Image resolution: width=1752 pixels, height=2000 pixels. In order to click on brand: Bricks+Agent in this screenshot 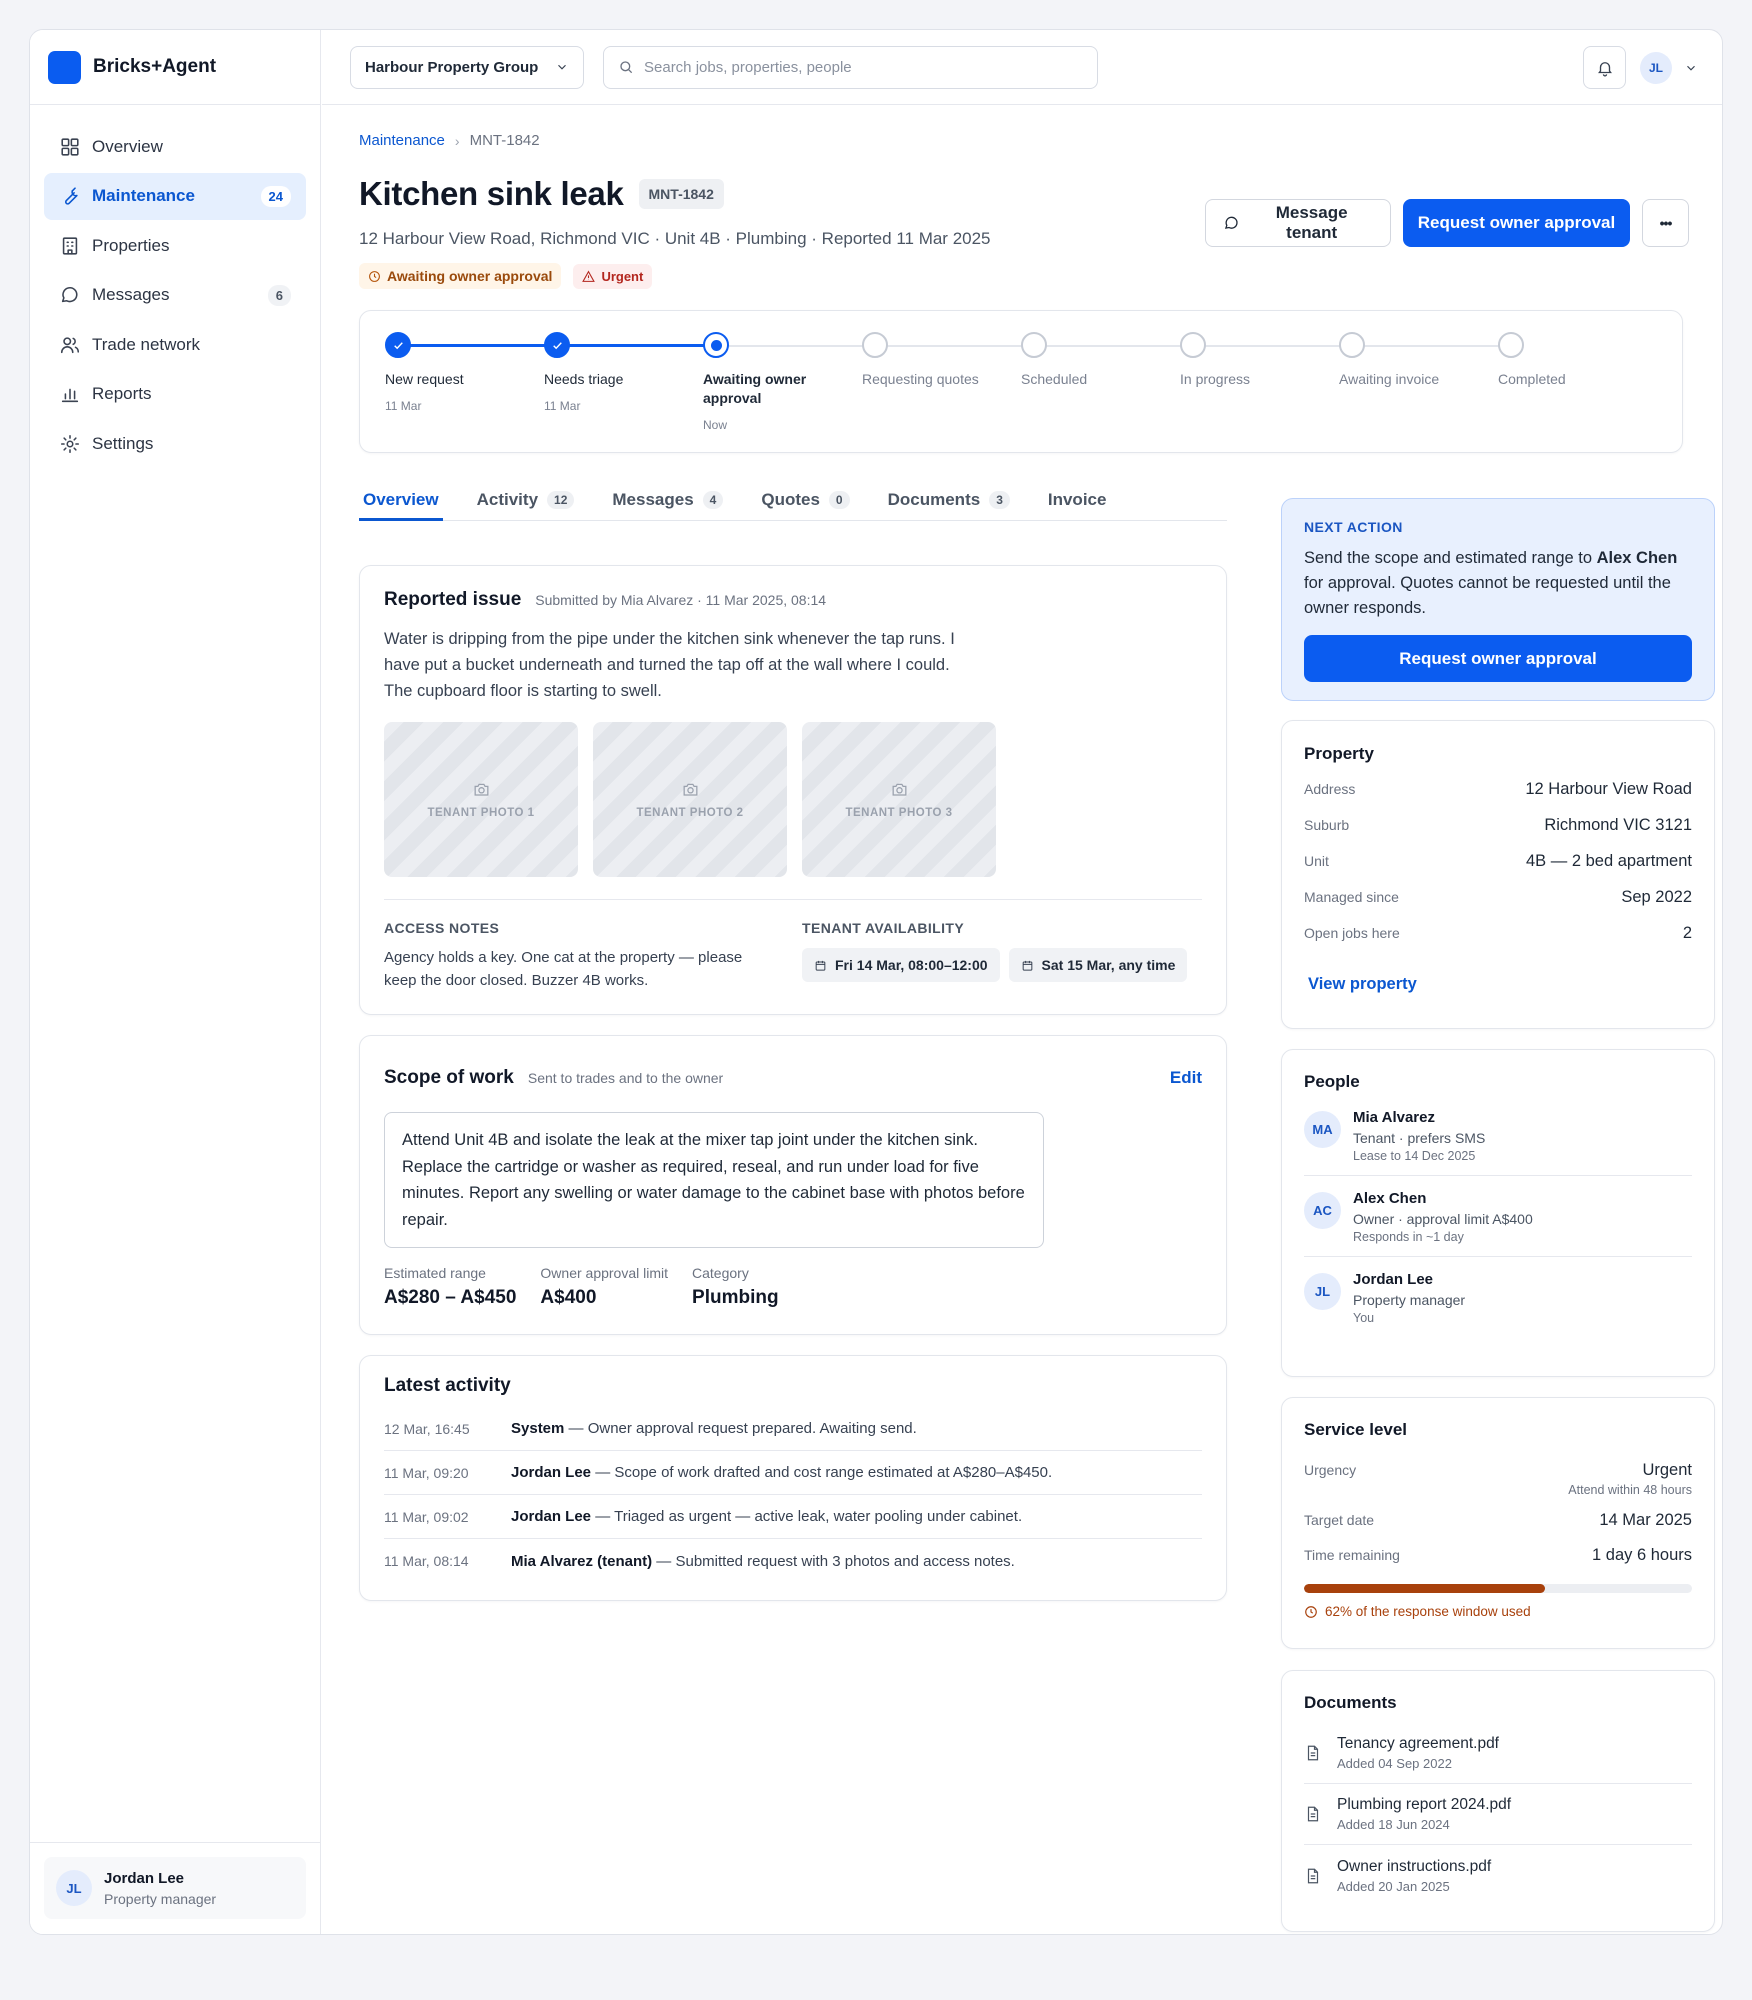, I will do `click(175, 67)`.